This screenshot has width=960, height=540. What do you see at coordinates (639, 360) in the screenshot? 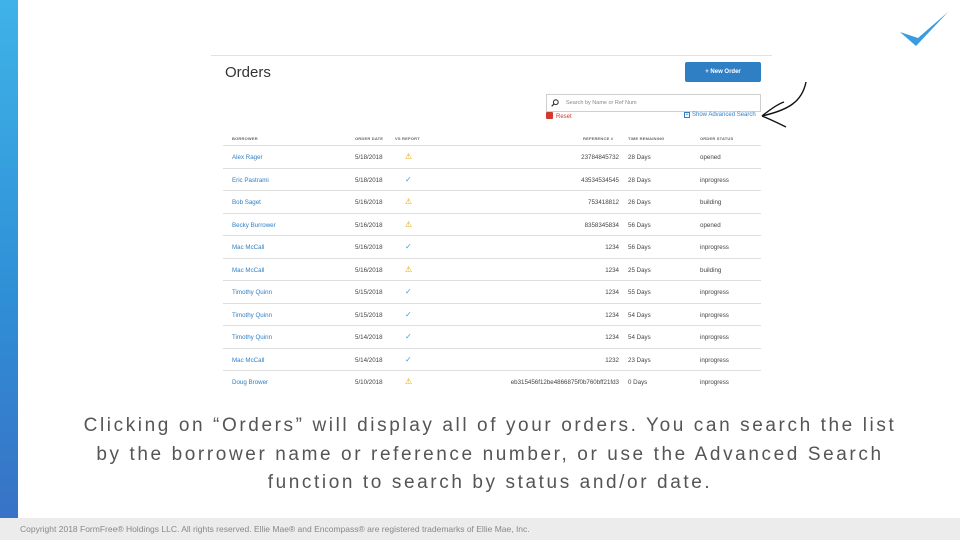
I see `time-remaining: 23 Days` at bounding box center [639, 360].